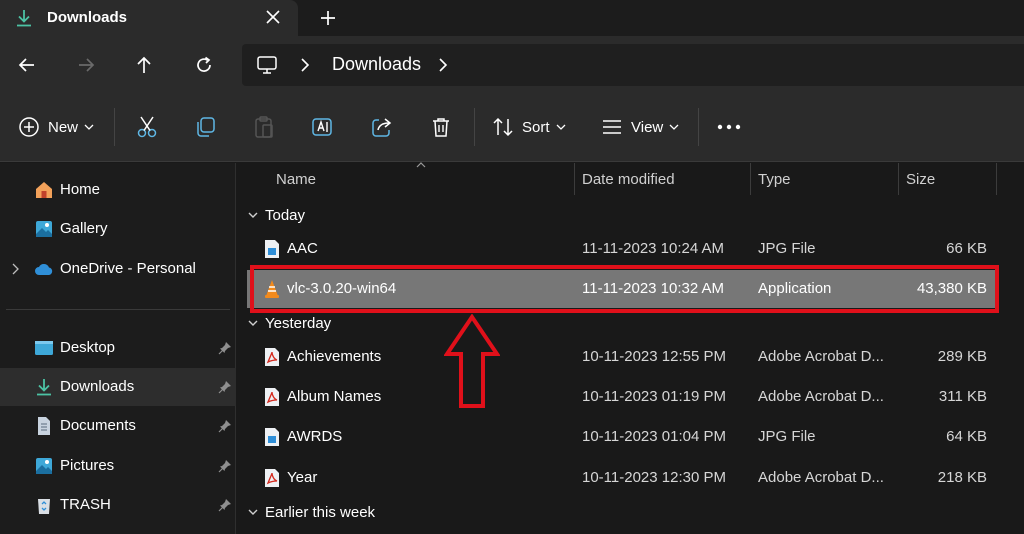  Describe the element at coordinates (382, 127) in the screenshot. I see `share-button` at that location.